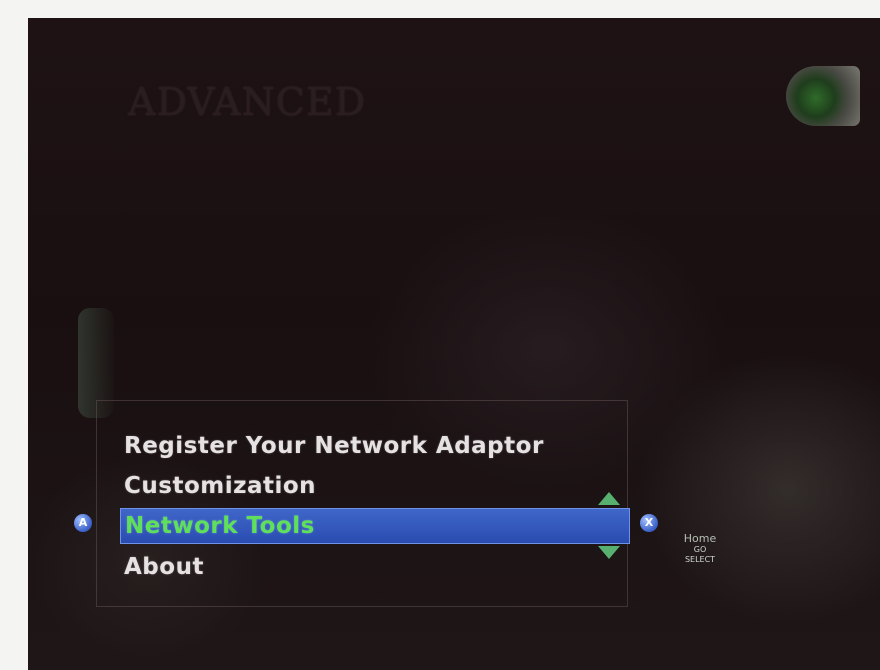 The width and height of the screenshot is (880, 670). Describe the element at coordinates (83, 523) in the screenshot. I see `a-button-icon: A` at that location.